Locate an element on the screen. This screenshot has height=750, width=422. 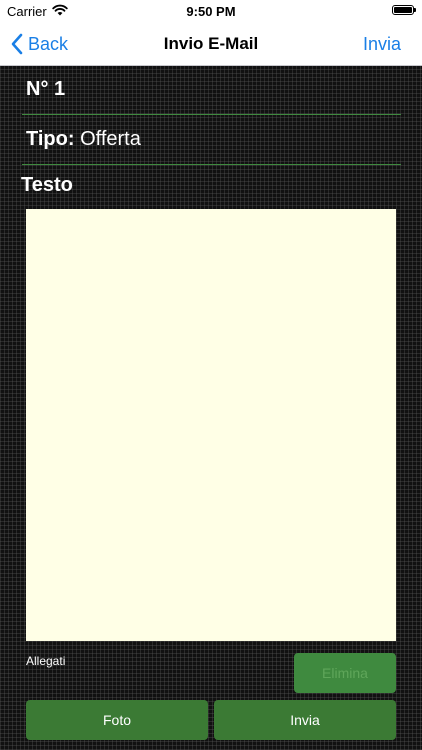
back-button: Back is located at coordinates (39, 44).